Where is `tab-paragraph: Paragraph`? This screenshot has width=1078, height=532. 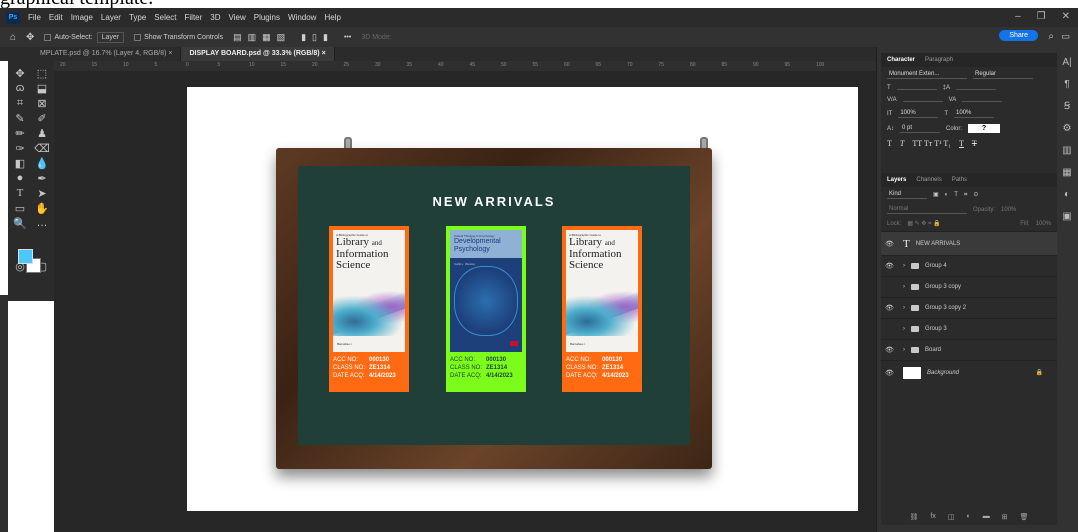 tab-paragraph: Paragraph is located at coordinates (939, 60).